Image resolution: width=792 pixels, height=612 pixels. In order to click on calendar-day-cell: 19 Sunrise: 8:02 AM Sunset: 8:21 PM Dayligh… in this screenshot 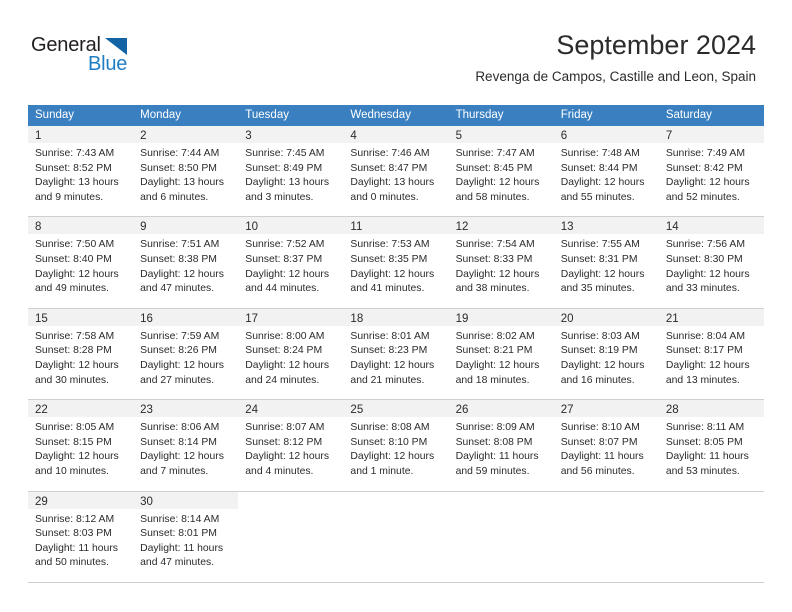, I will do `click(501, 354)`.